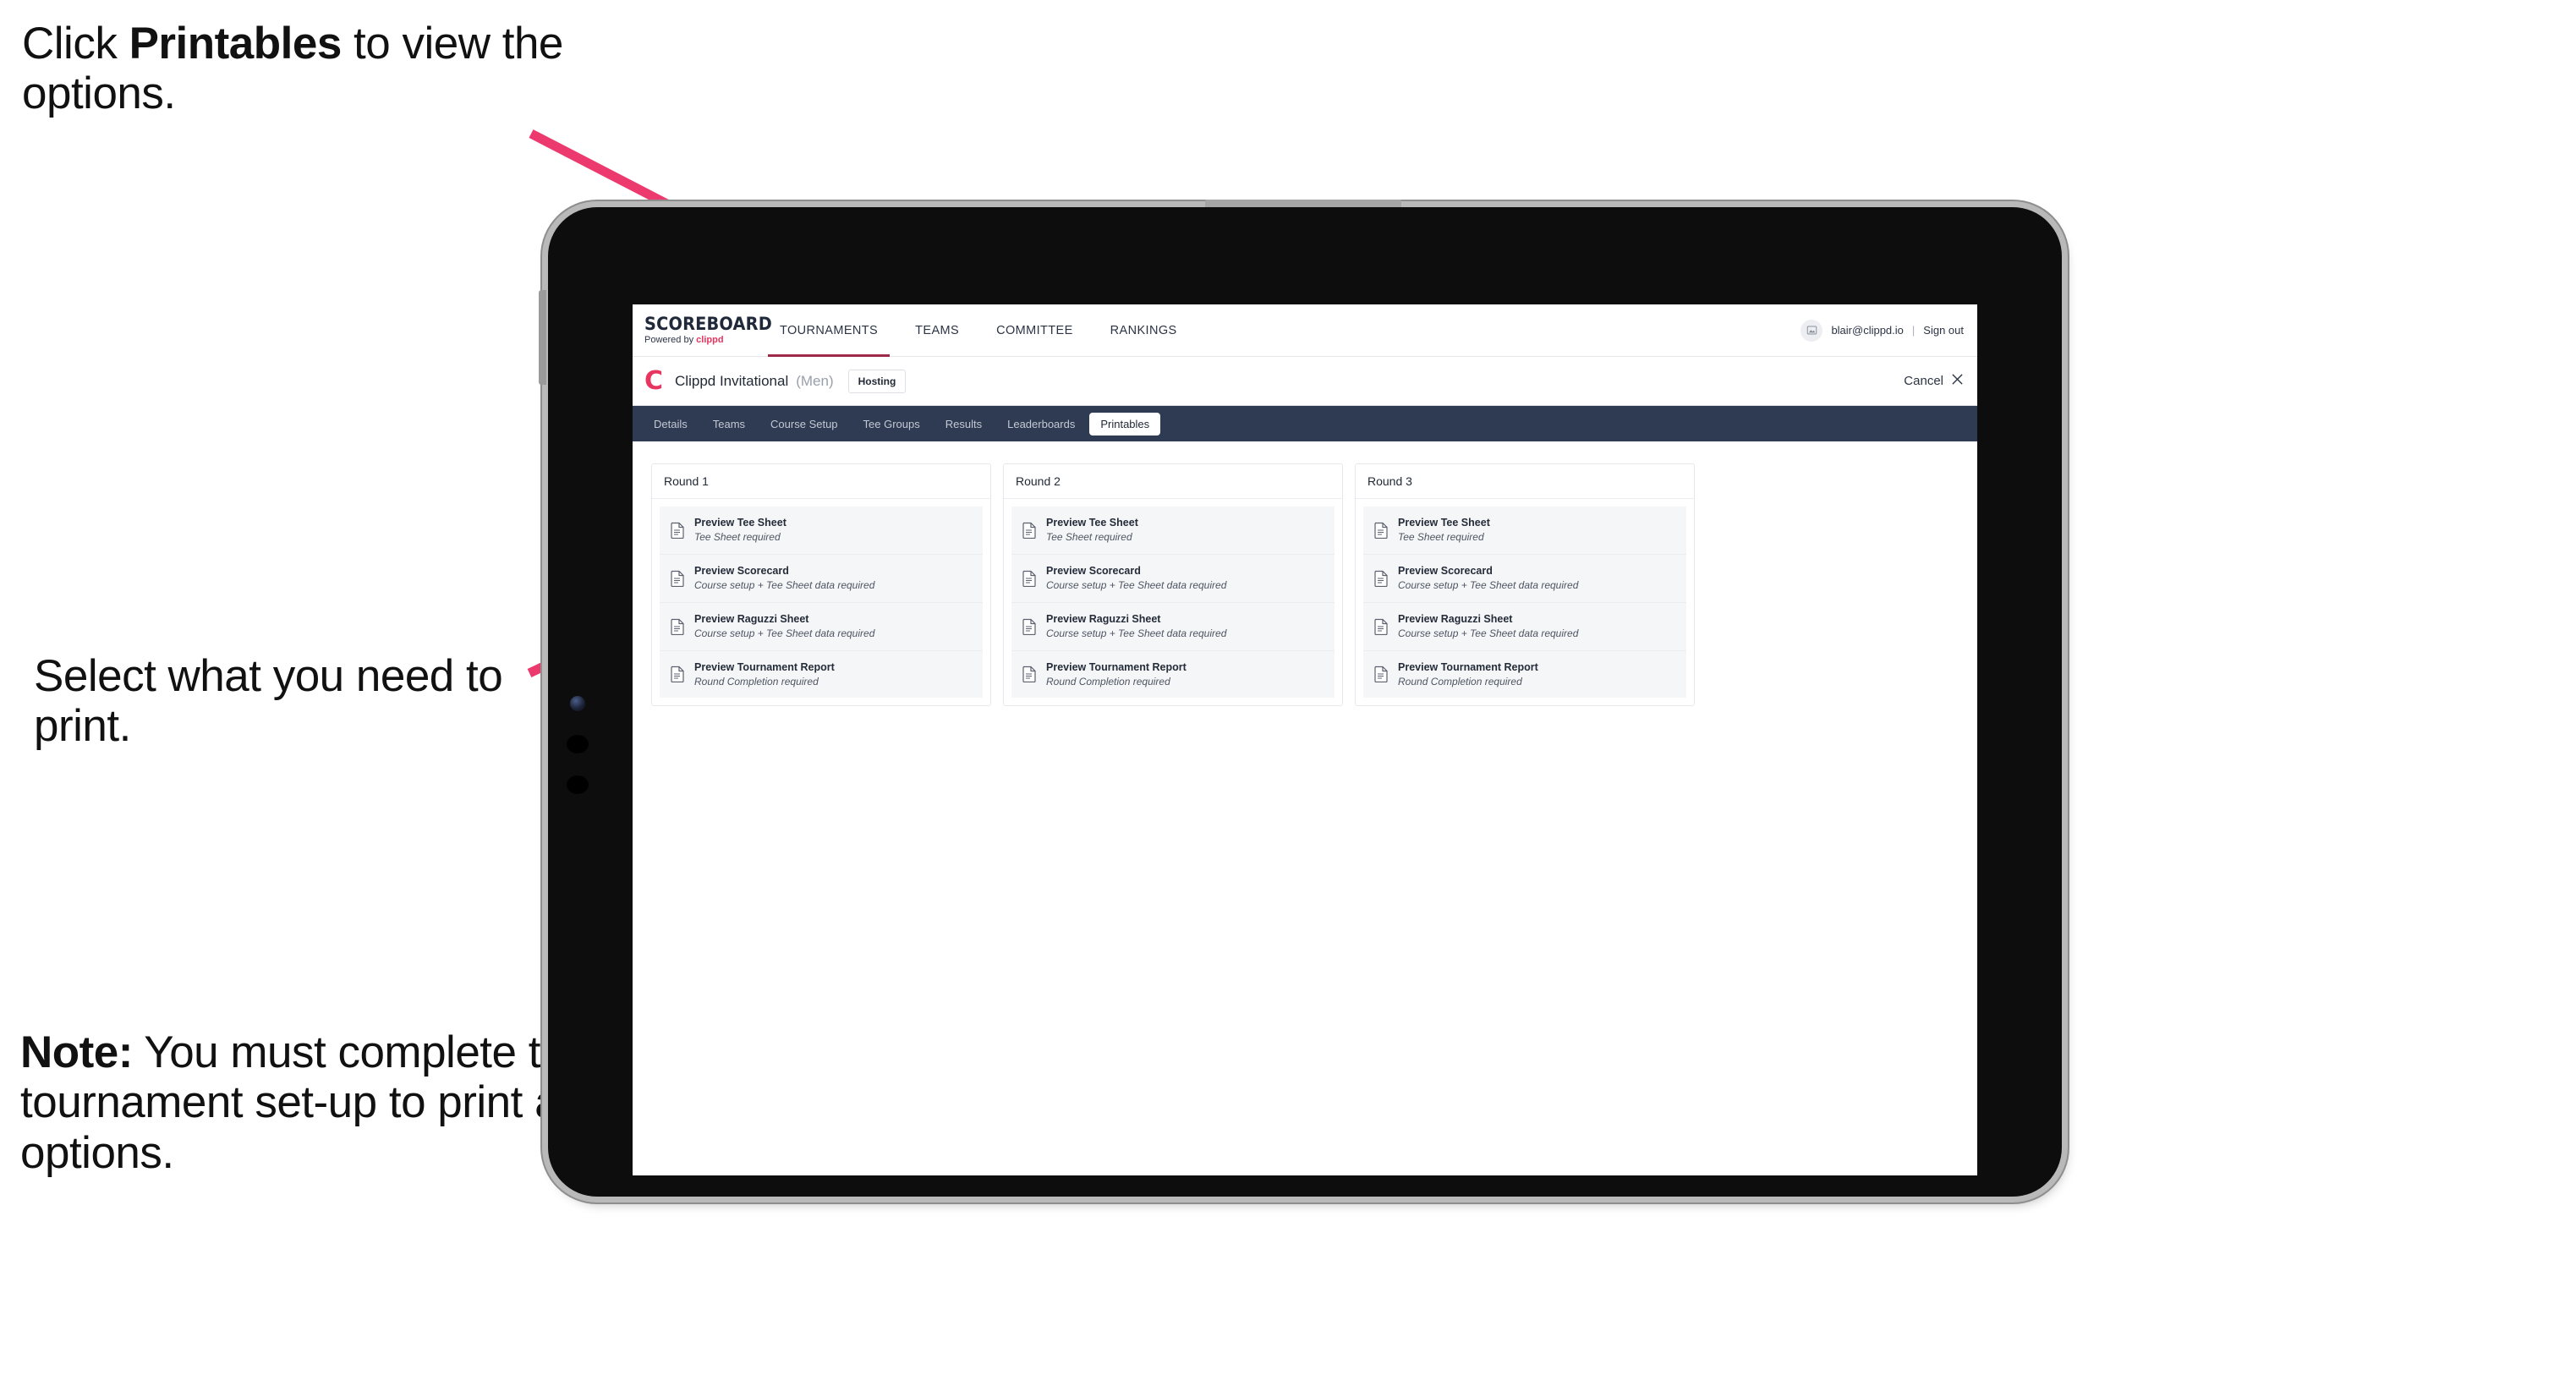 Image resolution: width=2576 pixels, height=1386 pixels. Describe the element at coordinates (578, 784) in the screenshot. I see `tablet-button-volume-down` at that location.